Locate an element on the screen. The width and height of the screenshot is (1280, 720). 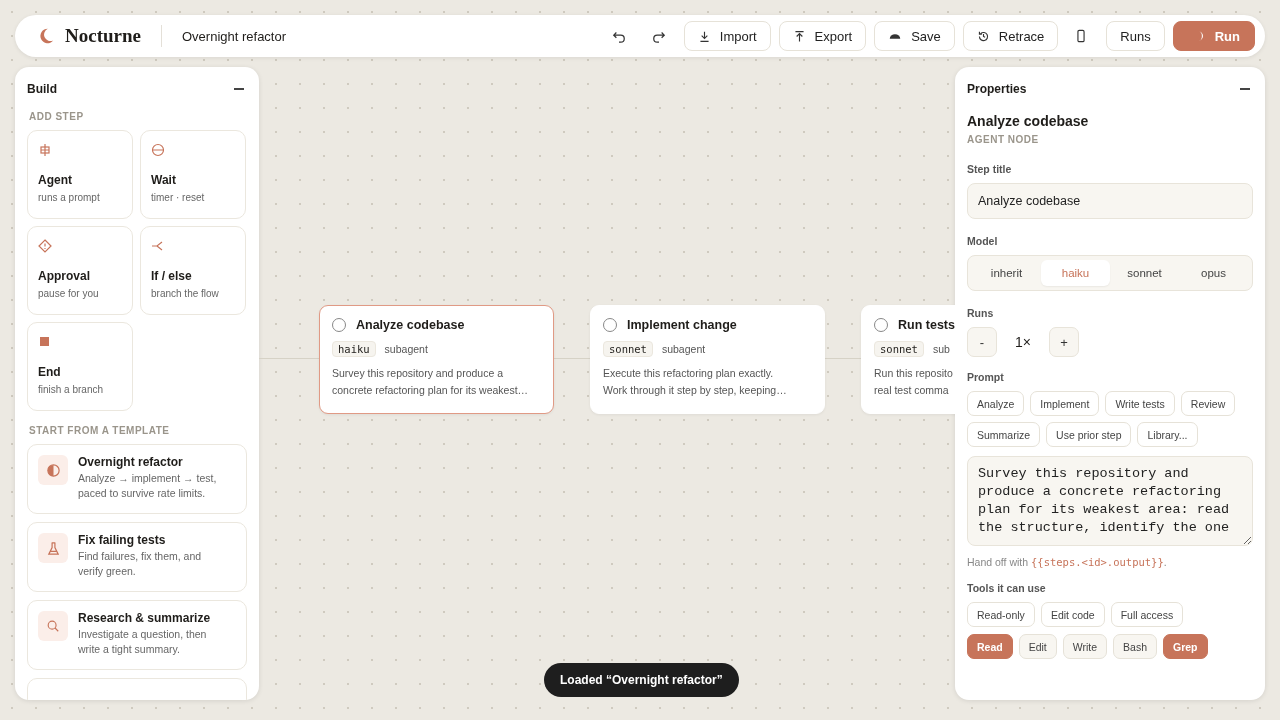
branch-icon is located at coordinates (158, 246).